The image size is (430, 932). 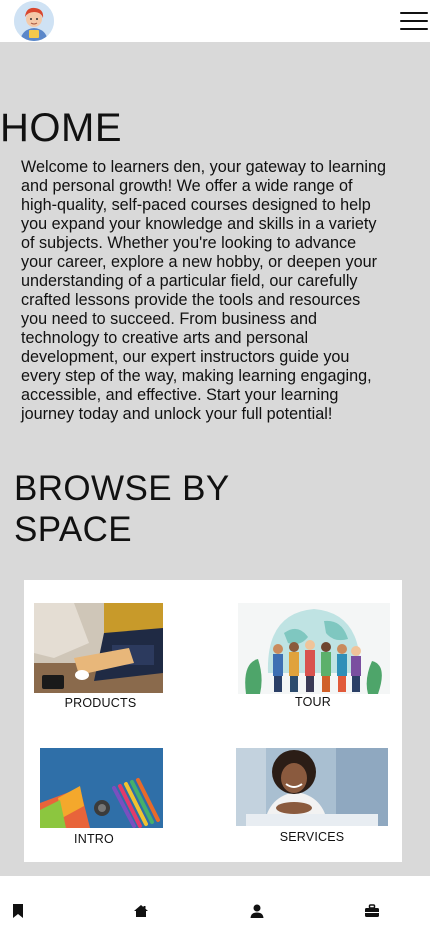 I want to click on user-avatar-icon, so click(x=34, y=21).